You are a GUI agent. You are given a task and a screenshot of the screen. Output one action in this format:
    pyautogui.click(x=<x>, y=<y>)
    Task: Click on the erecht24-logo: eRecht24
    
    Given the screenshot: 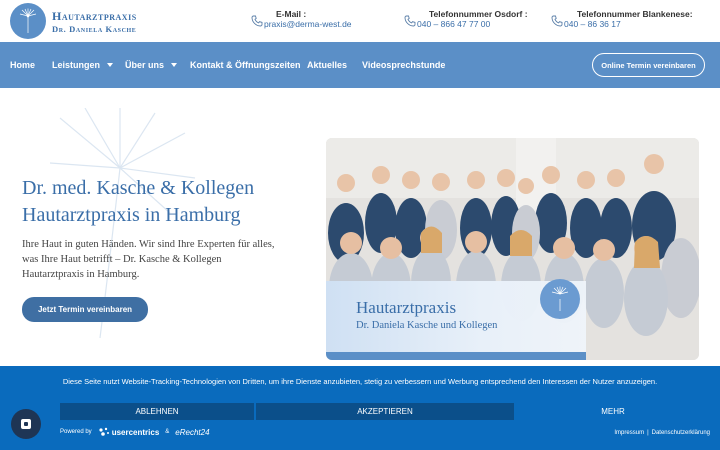 What is the action you would take?
    pyautogui.click(x=192, y=432)
    